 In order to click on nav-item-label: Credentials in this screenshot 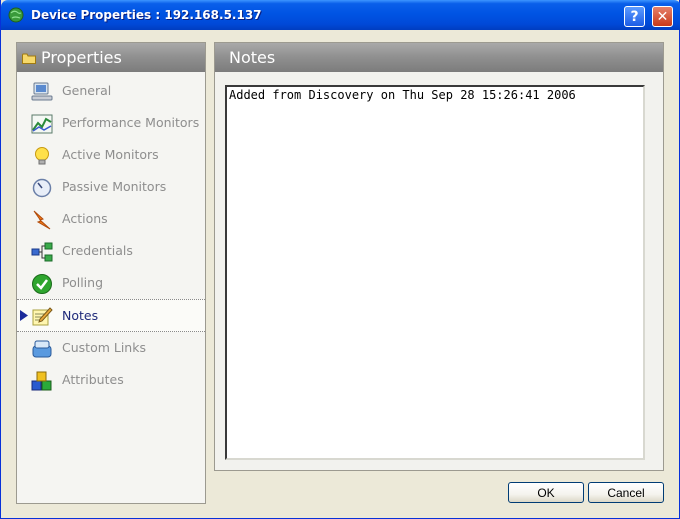, I will do `click(97, 250)`.